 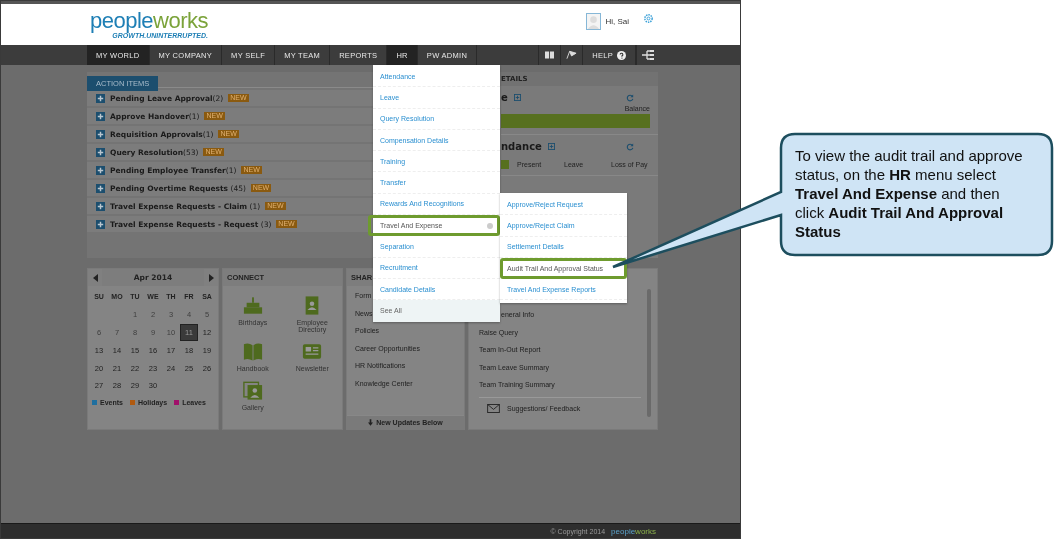 I want to click on section-title: ndance, so click(x=521, y=146).